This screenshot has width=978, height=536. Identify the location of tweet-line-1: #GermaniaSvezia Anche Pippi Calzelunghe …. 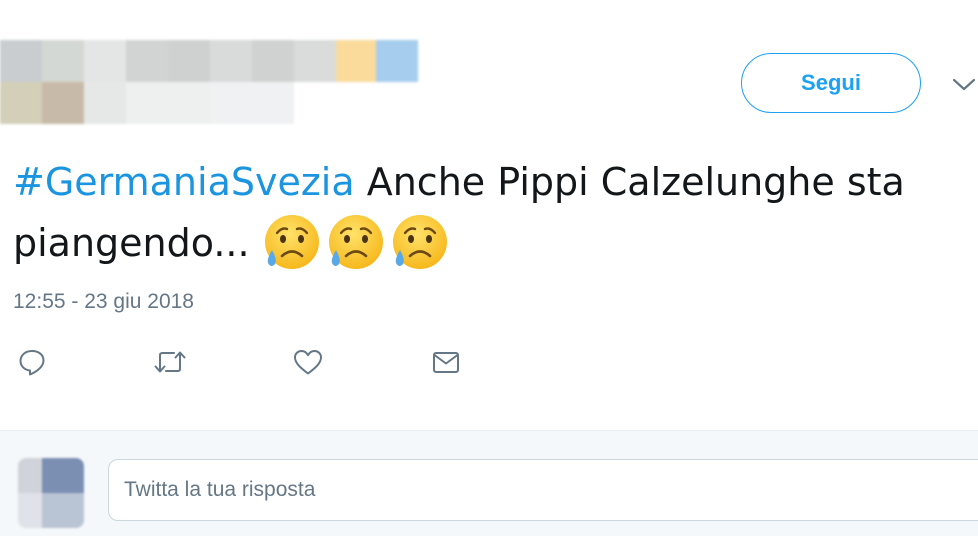
(495, 182).